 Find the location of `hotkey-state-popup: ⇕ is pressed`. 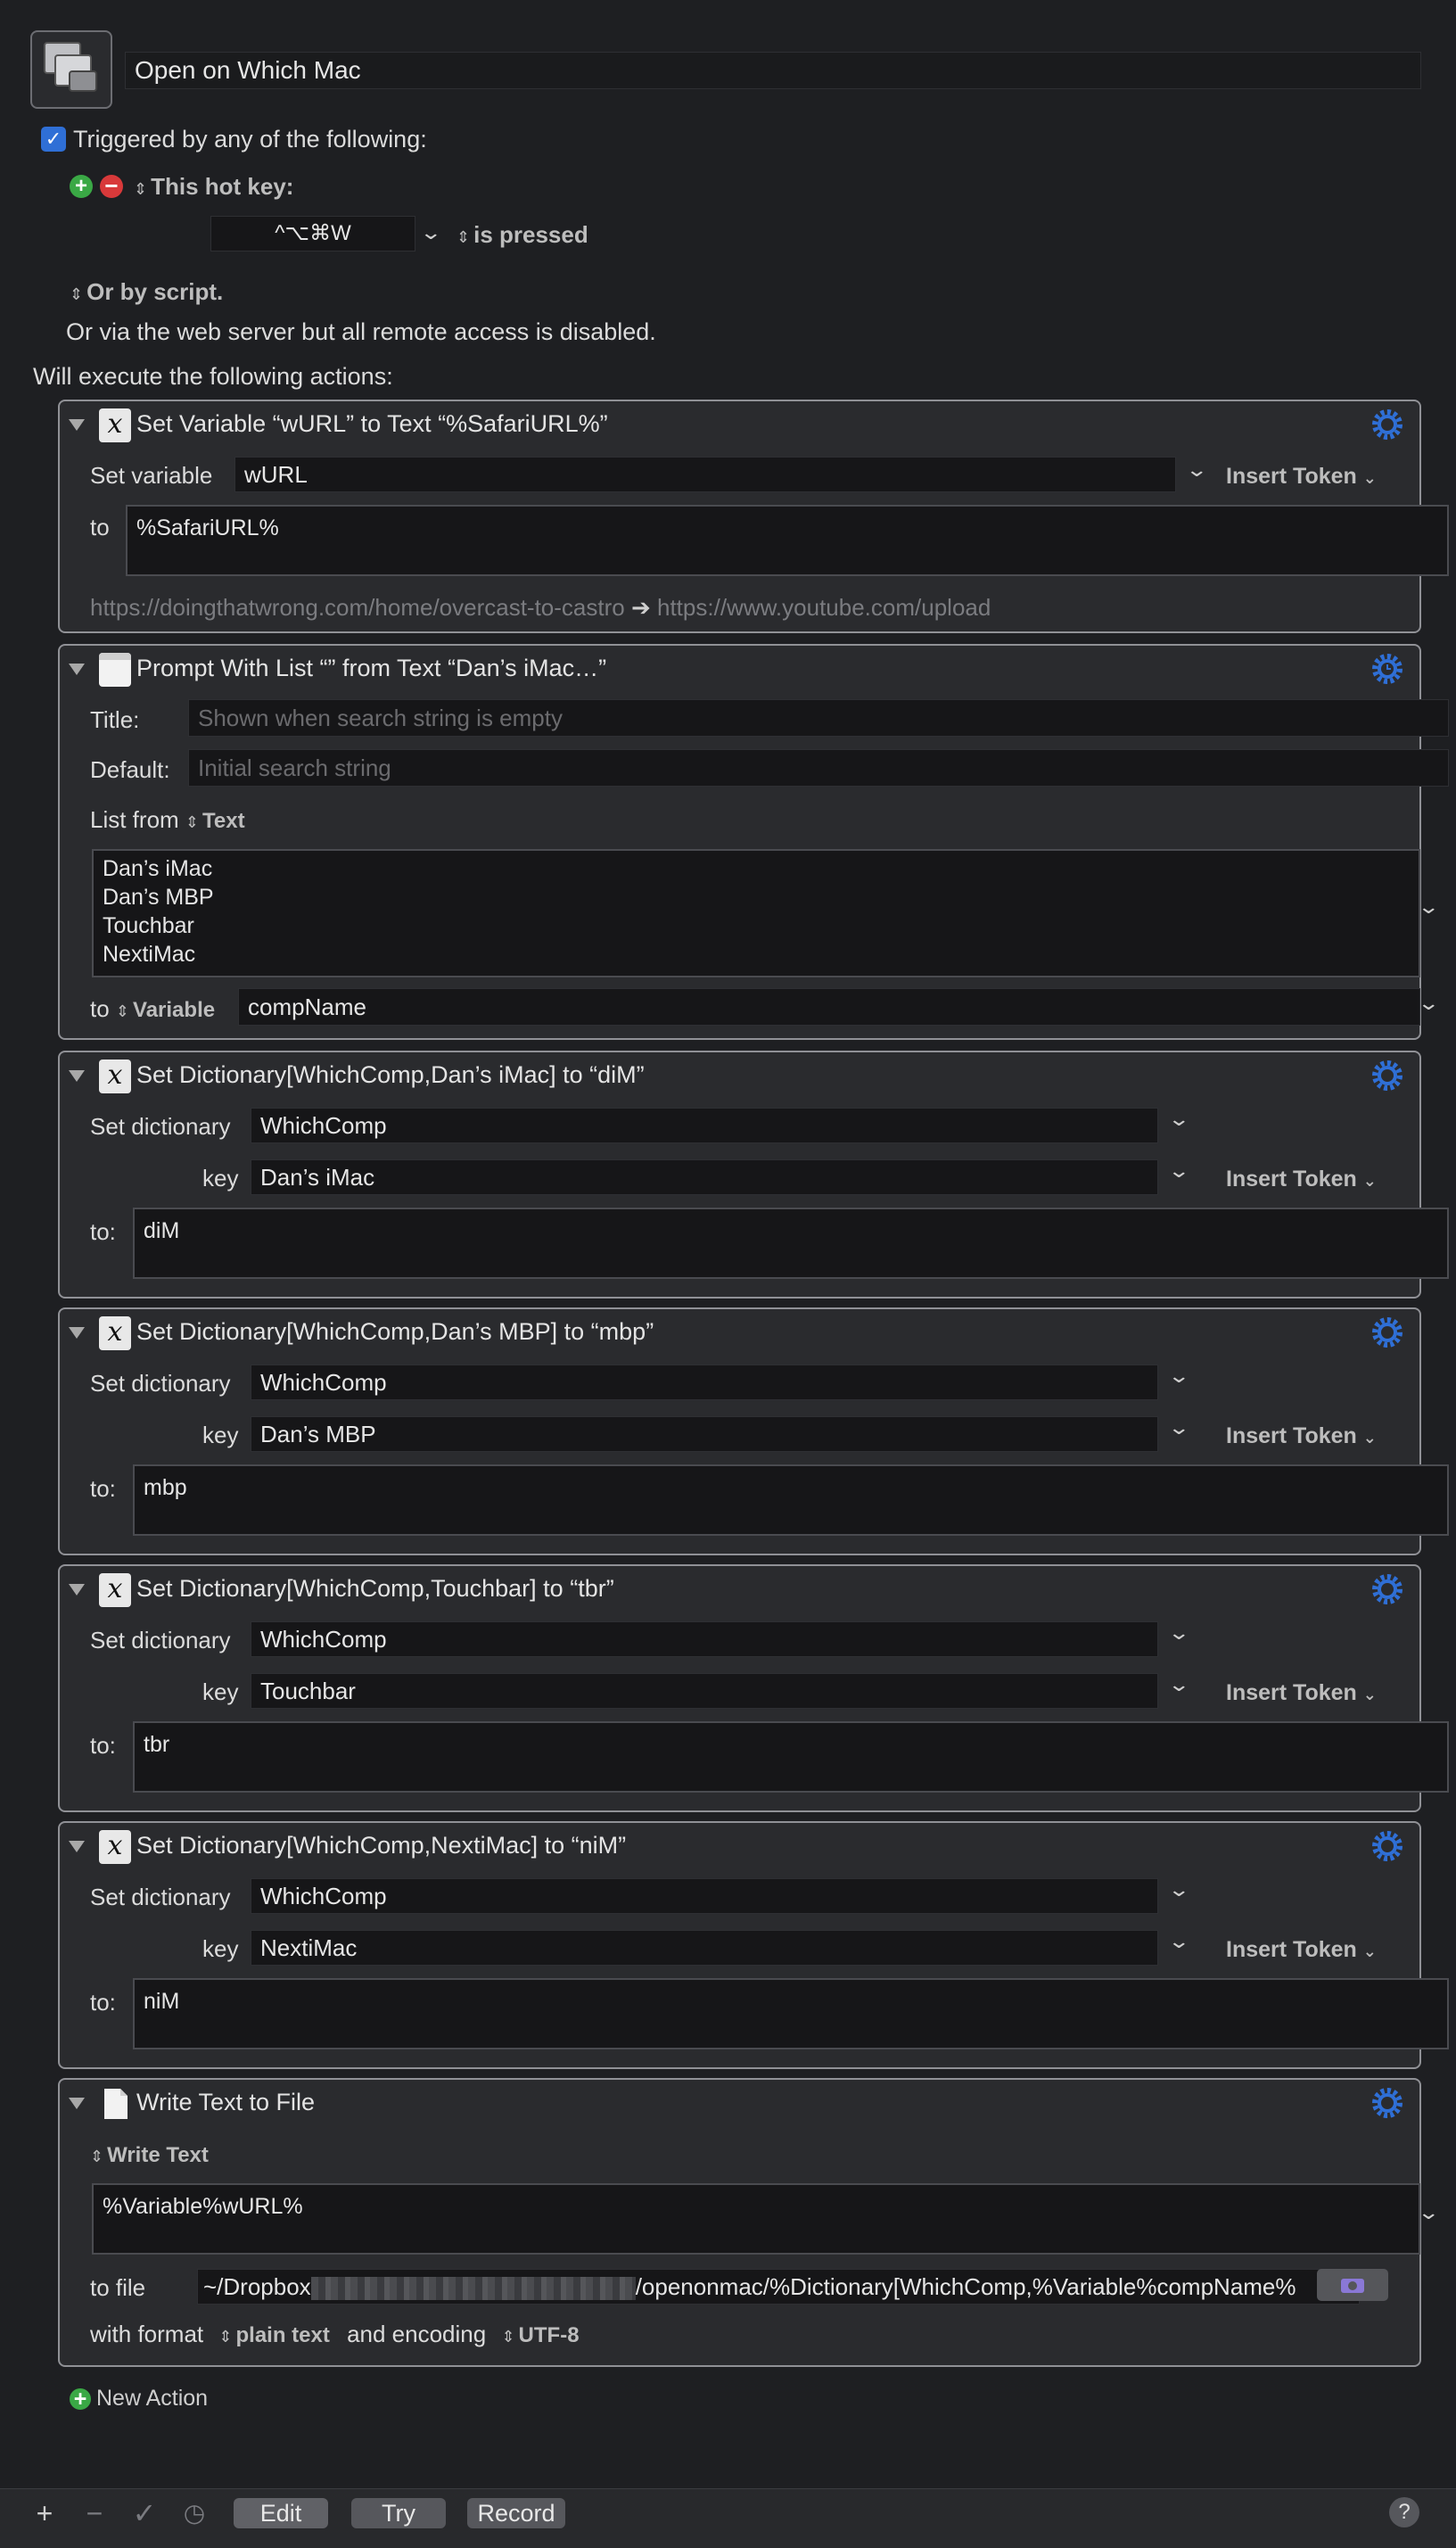

hotkey-state-popup: ⇕ is pressed is located at coordinates (522, 235).